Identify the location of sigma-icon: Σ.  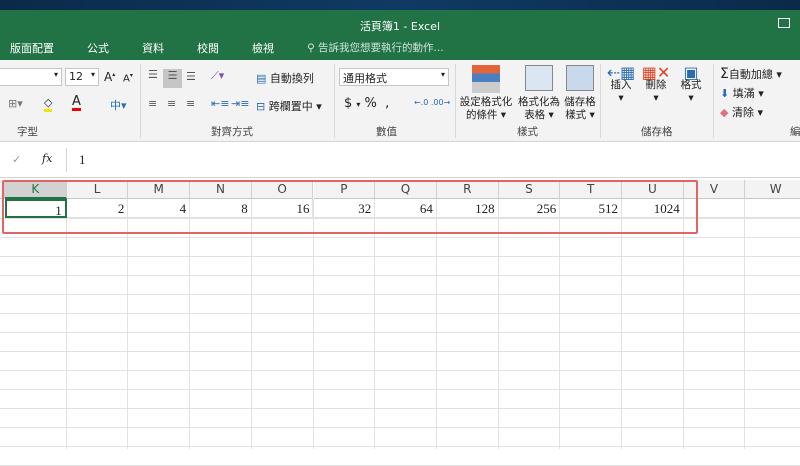
(724, 74).